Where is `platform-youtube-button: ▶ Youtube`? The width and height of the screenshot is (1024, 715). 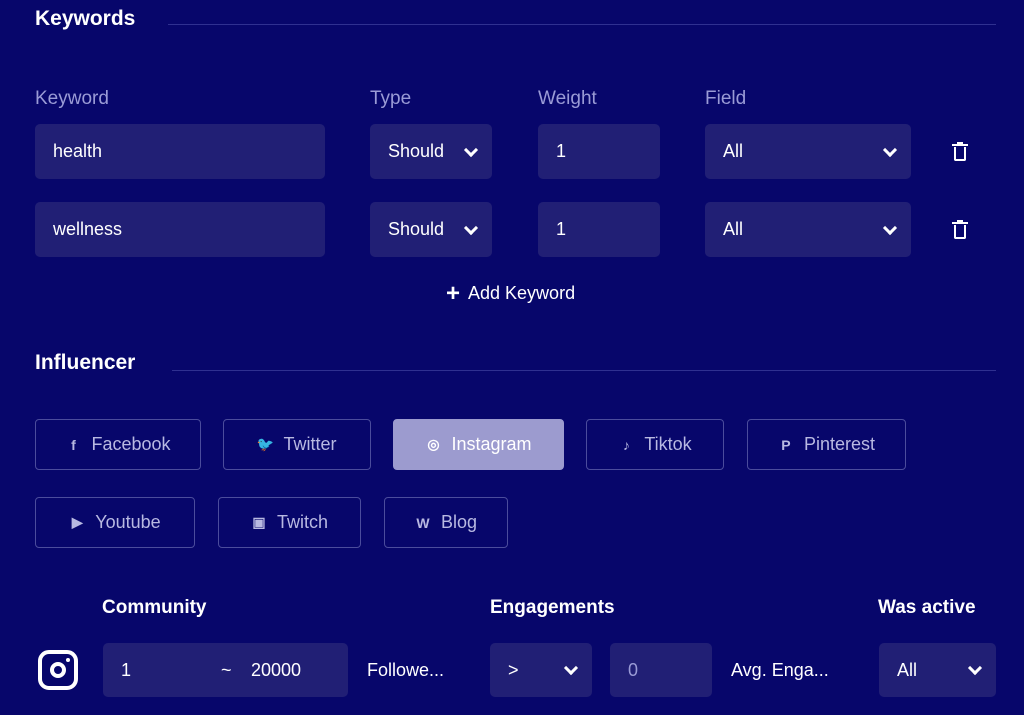 platform-youtube-button: ▶ Youtube is located at coordinates (115, 522).